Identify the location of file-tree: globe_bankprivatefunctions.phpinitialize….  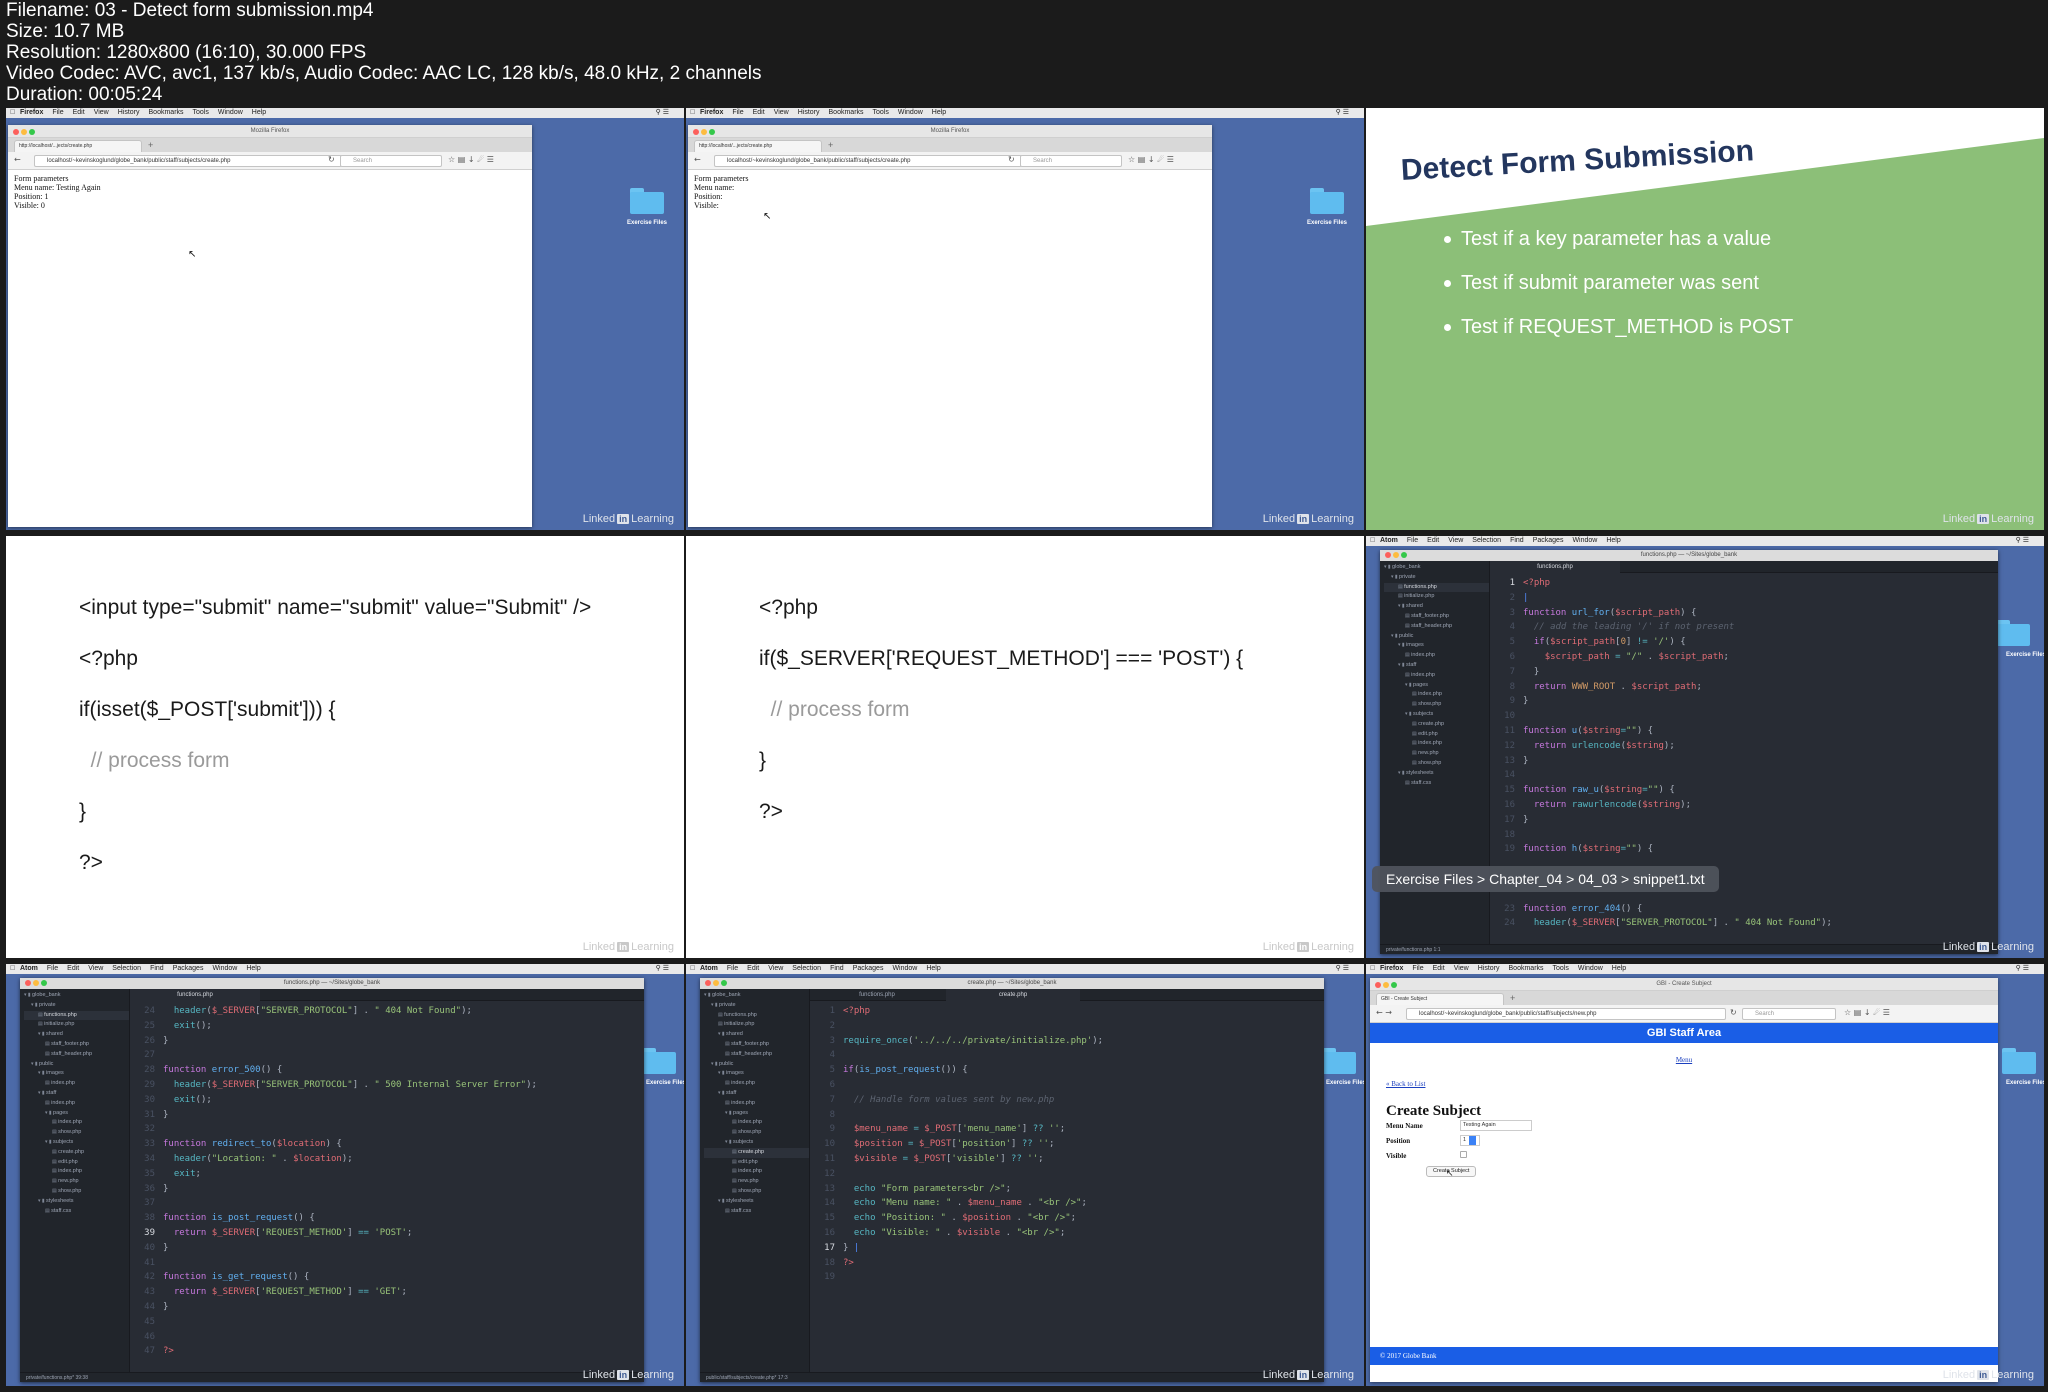
(755, 1180).